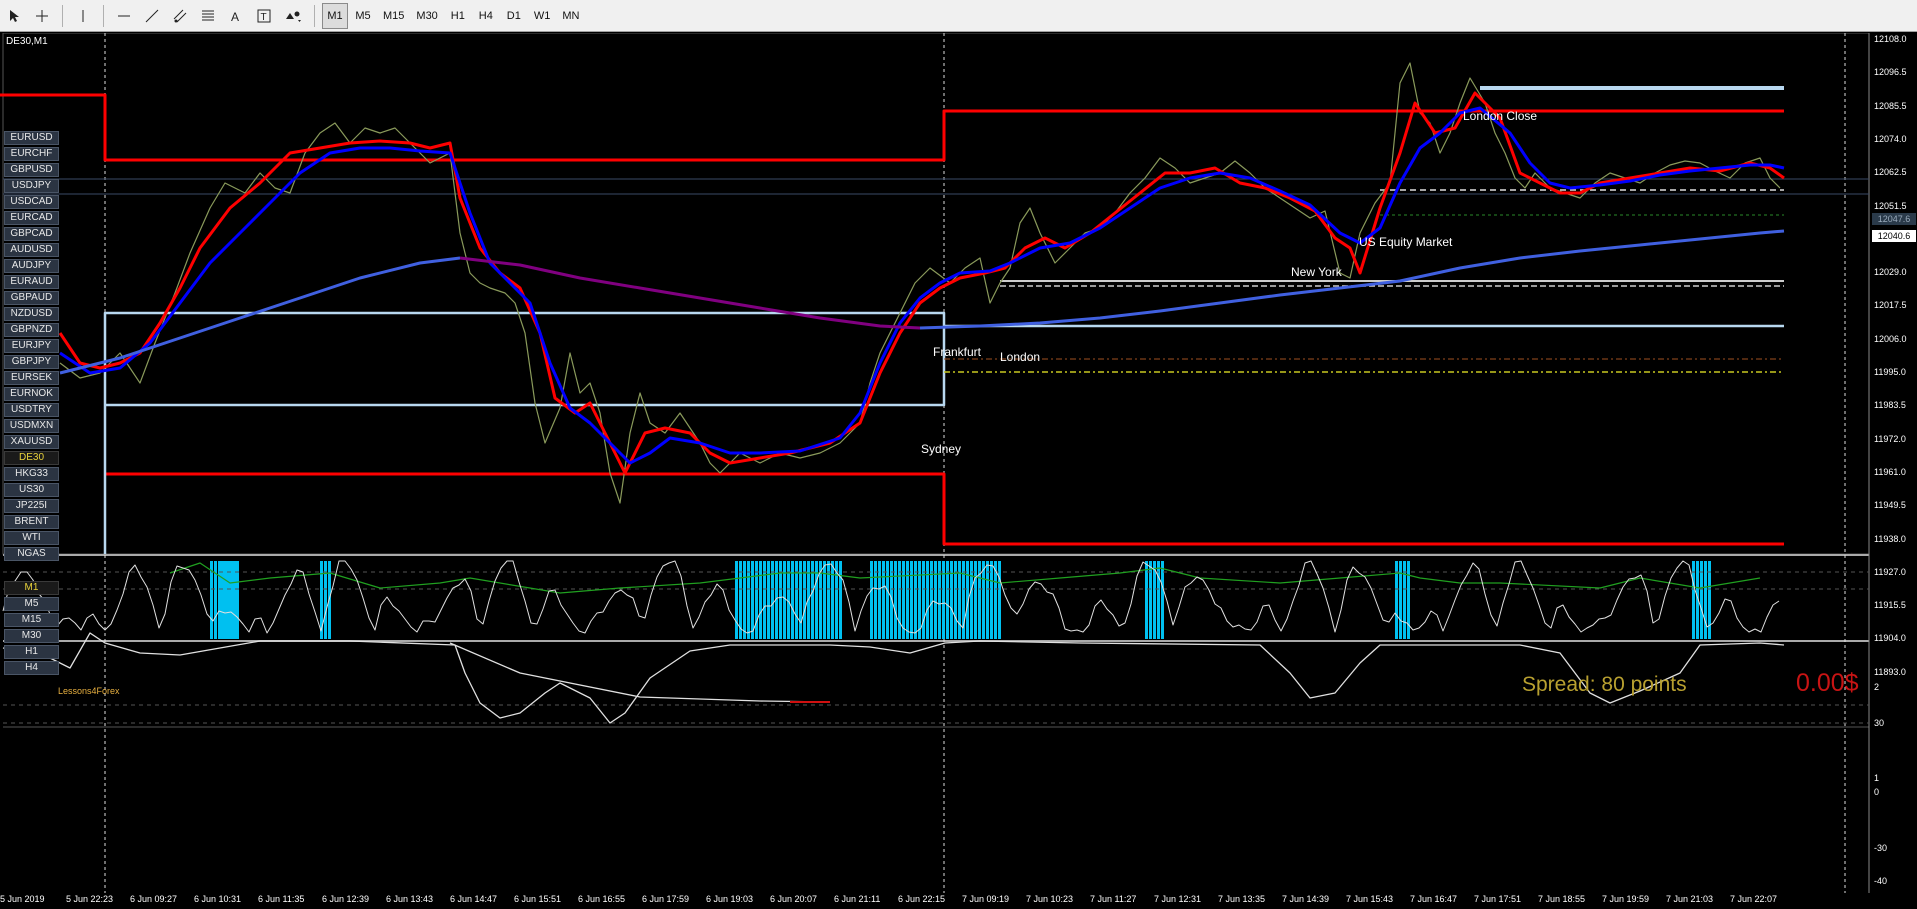 This screenshot has height=909, width=1917. Describe the element at coordinates (31, 234) in the screenshot. I see `symbol-gbpcad: GBPCAD` at that location.